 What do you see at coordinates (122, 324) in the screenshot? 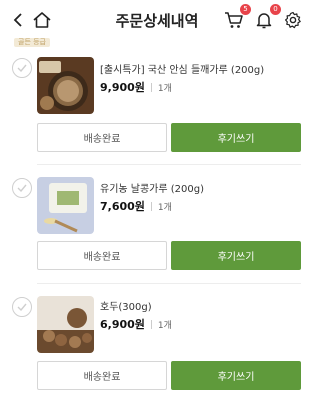
I see `product-price: 6,900원` at bounding box center [122, 324].